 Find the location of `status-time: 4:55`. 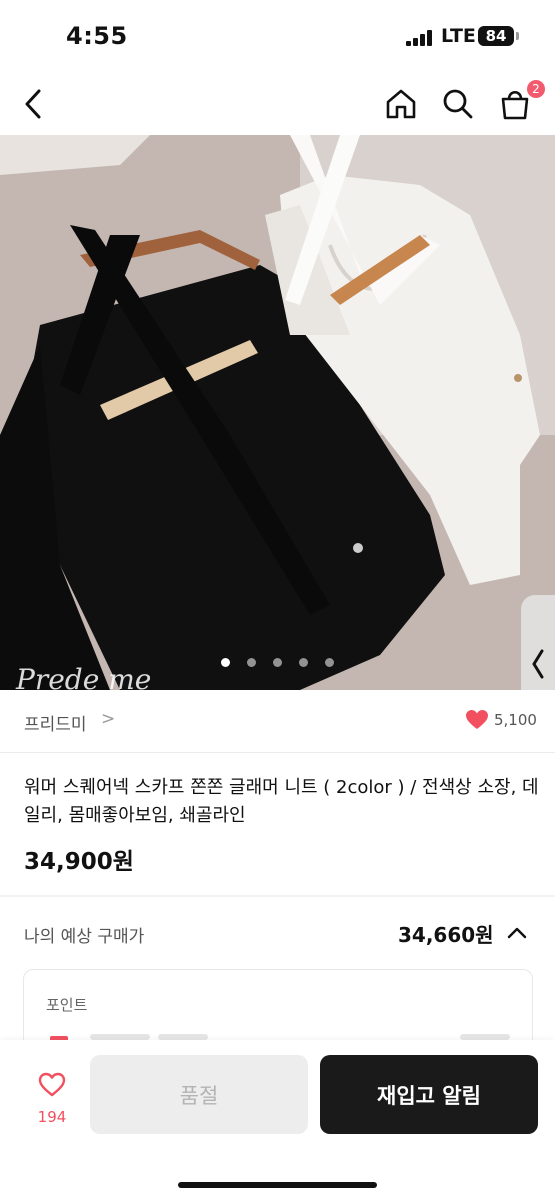

status-time: 4:55 is located at coordinates (97, 36).